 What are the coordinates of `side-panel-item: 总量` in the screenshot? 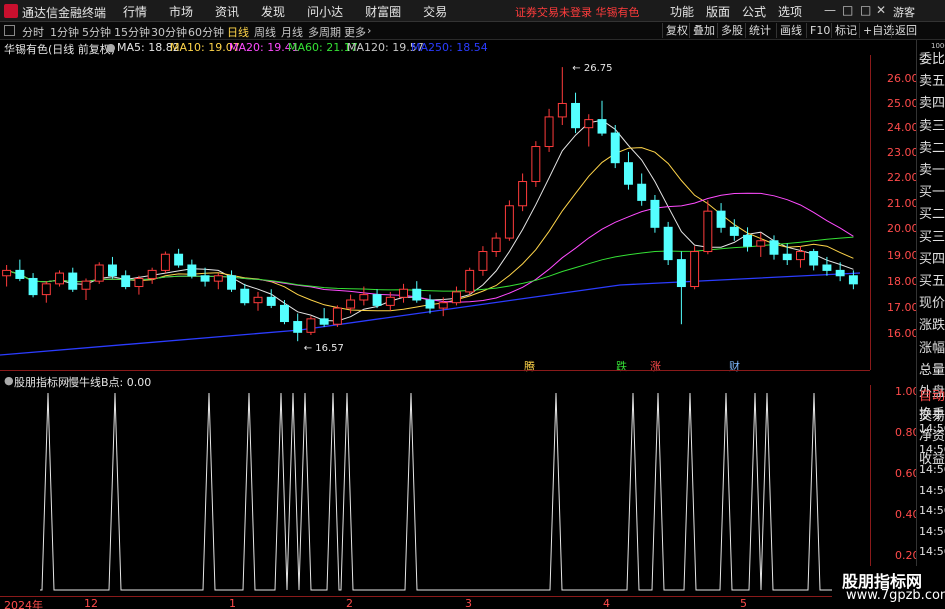 It's located at (932, 368).